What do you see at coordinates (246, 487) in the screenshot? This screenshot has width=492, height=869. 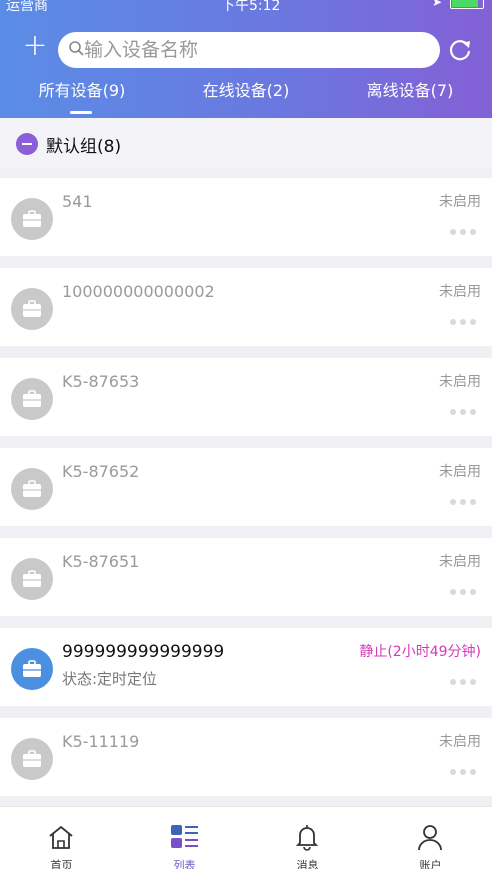 I see `device-row: K5-87652 未启用` at bounding box center [246, 487].